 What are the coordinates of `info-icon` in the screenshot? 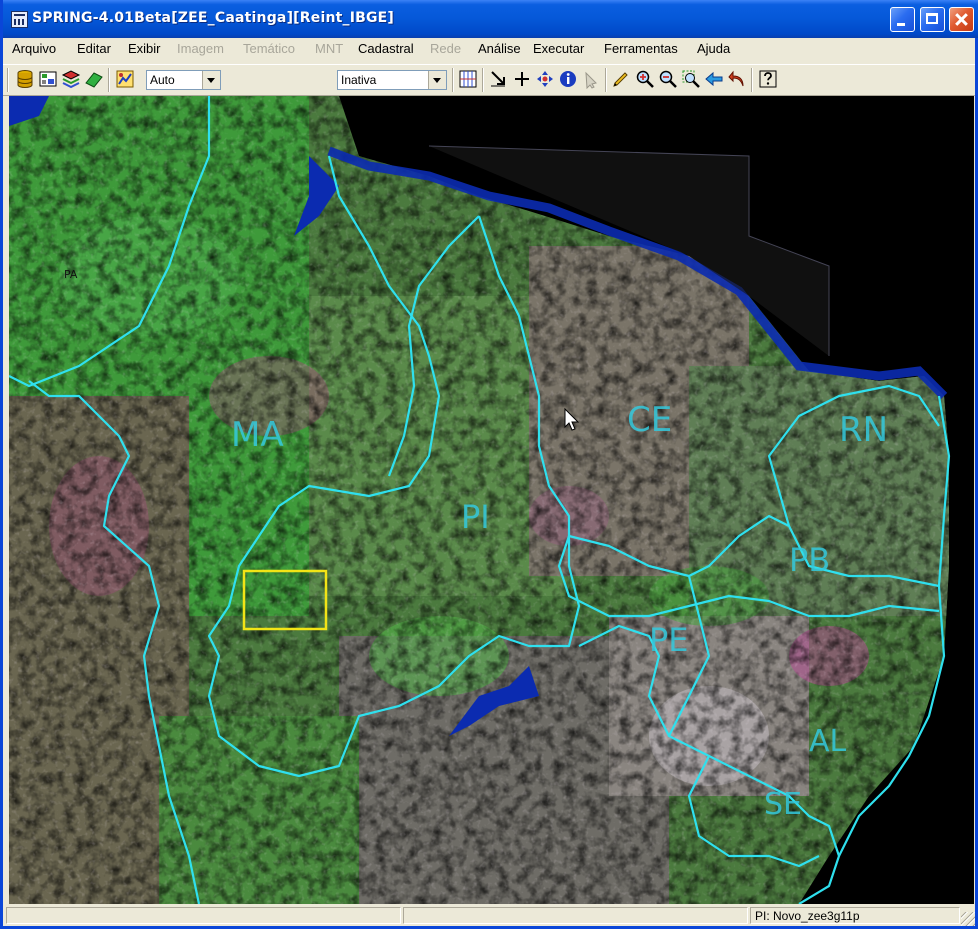 It's located at (568, 79).